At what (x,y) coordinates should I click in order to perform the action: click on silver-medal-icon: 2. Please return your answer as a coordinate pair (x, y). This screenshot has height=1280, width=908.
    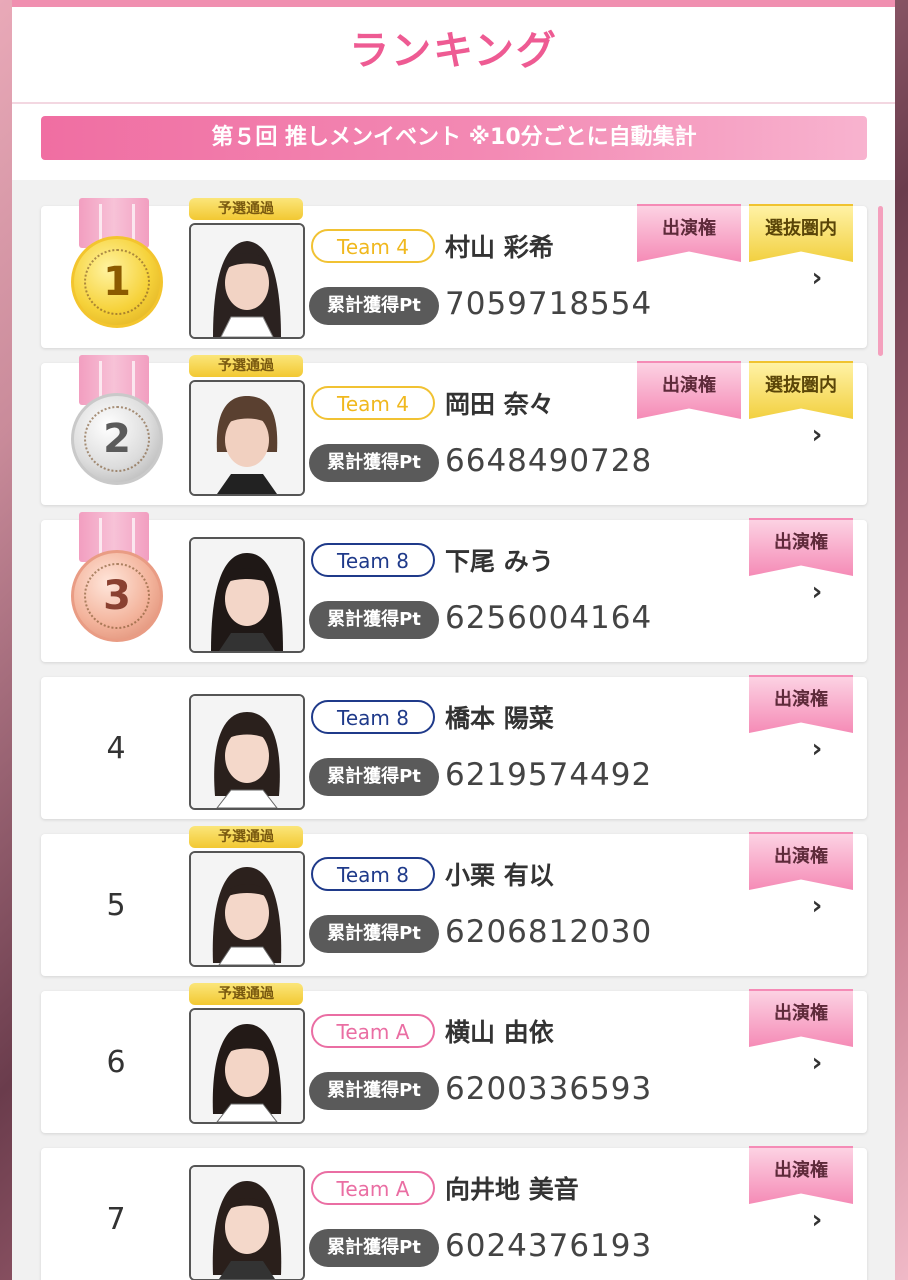
    Looking at the image, I should click on (117, 439).